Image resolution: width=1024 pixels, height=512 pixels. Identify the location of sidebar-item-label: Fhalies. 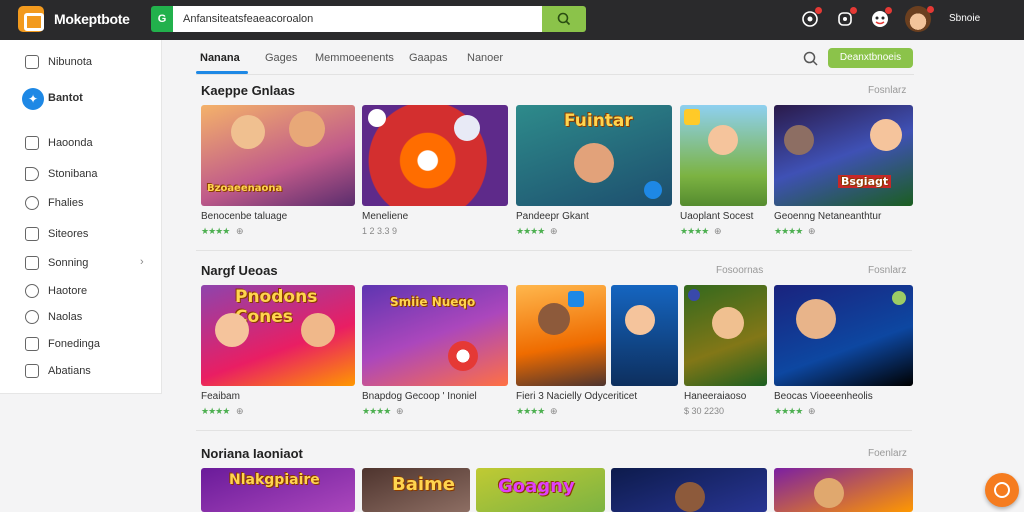
(66, 203).